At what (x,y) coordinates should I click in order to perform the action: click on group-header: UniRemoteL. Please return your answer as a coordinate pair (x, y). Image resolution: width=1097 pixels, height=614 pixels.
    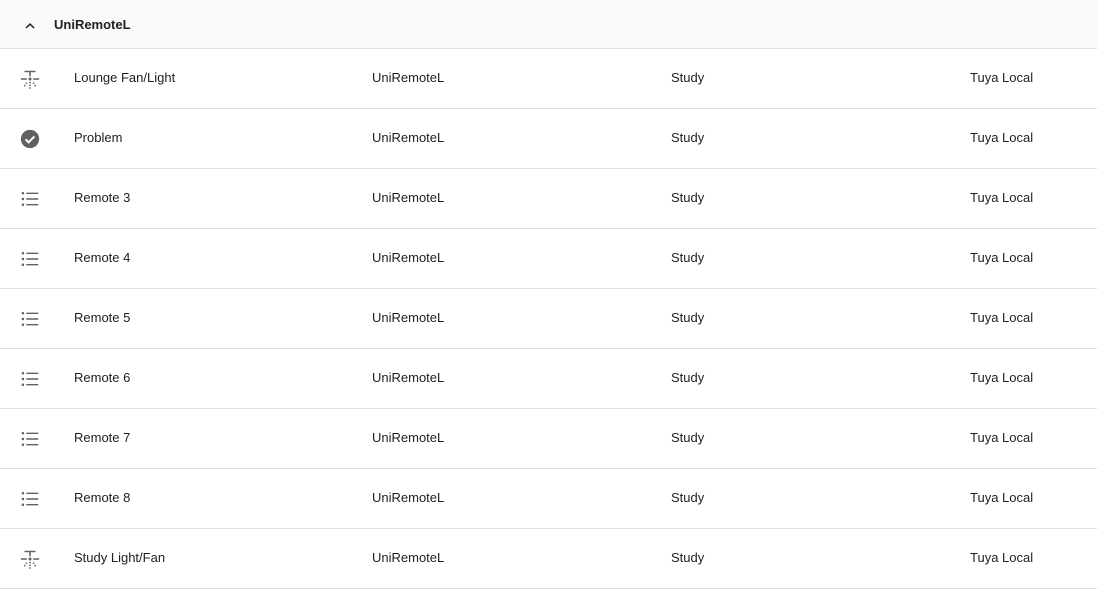
    Looking at the image, I should click on (548, 24).